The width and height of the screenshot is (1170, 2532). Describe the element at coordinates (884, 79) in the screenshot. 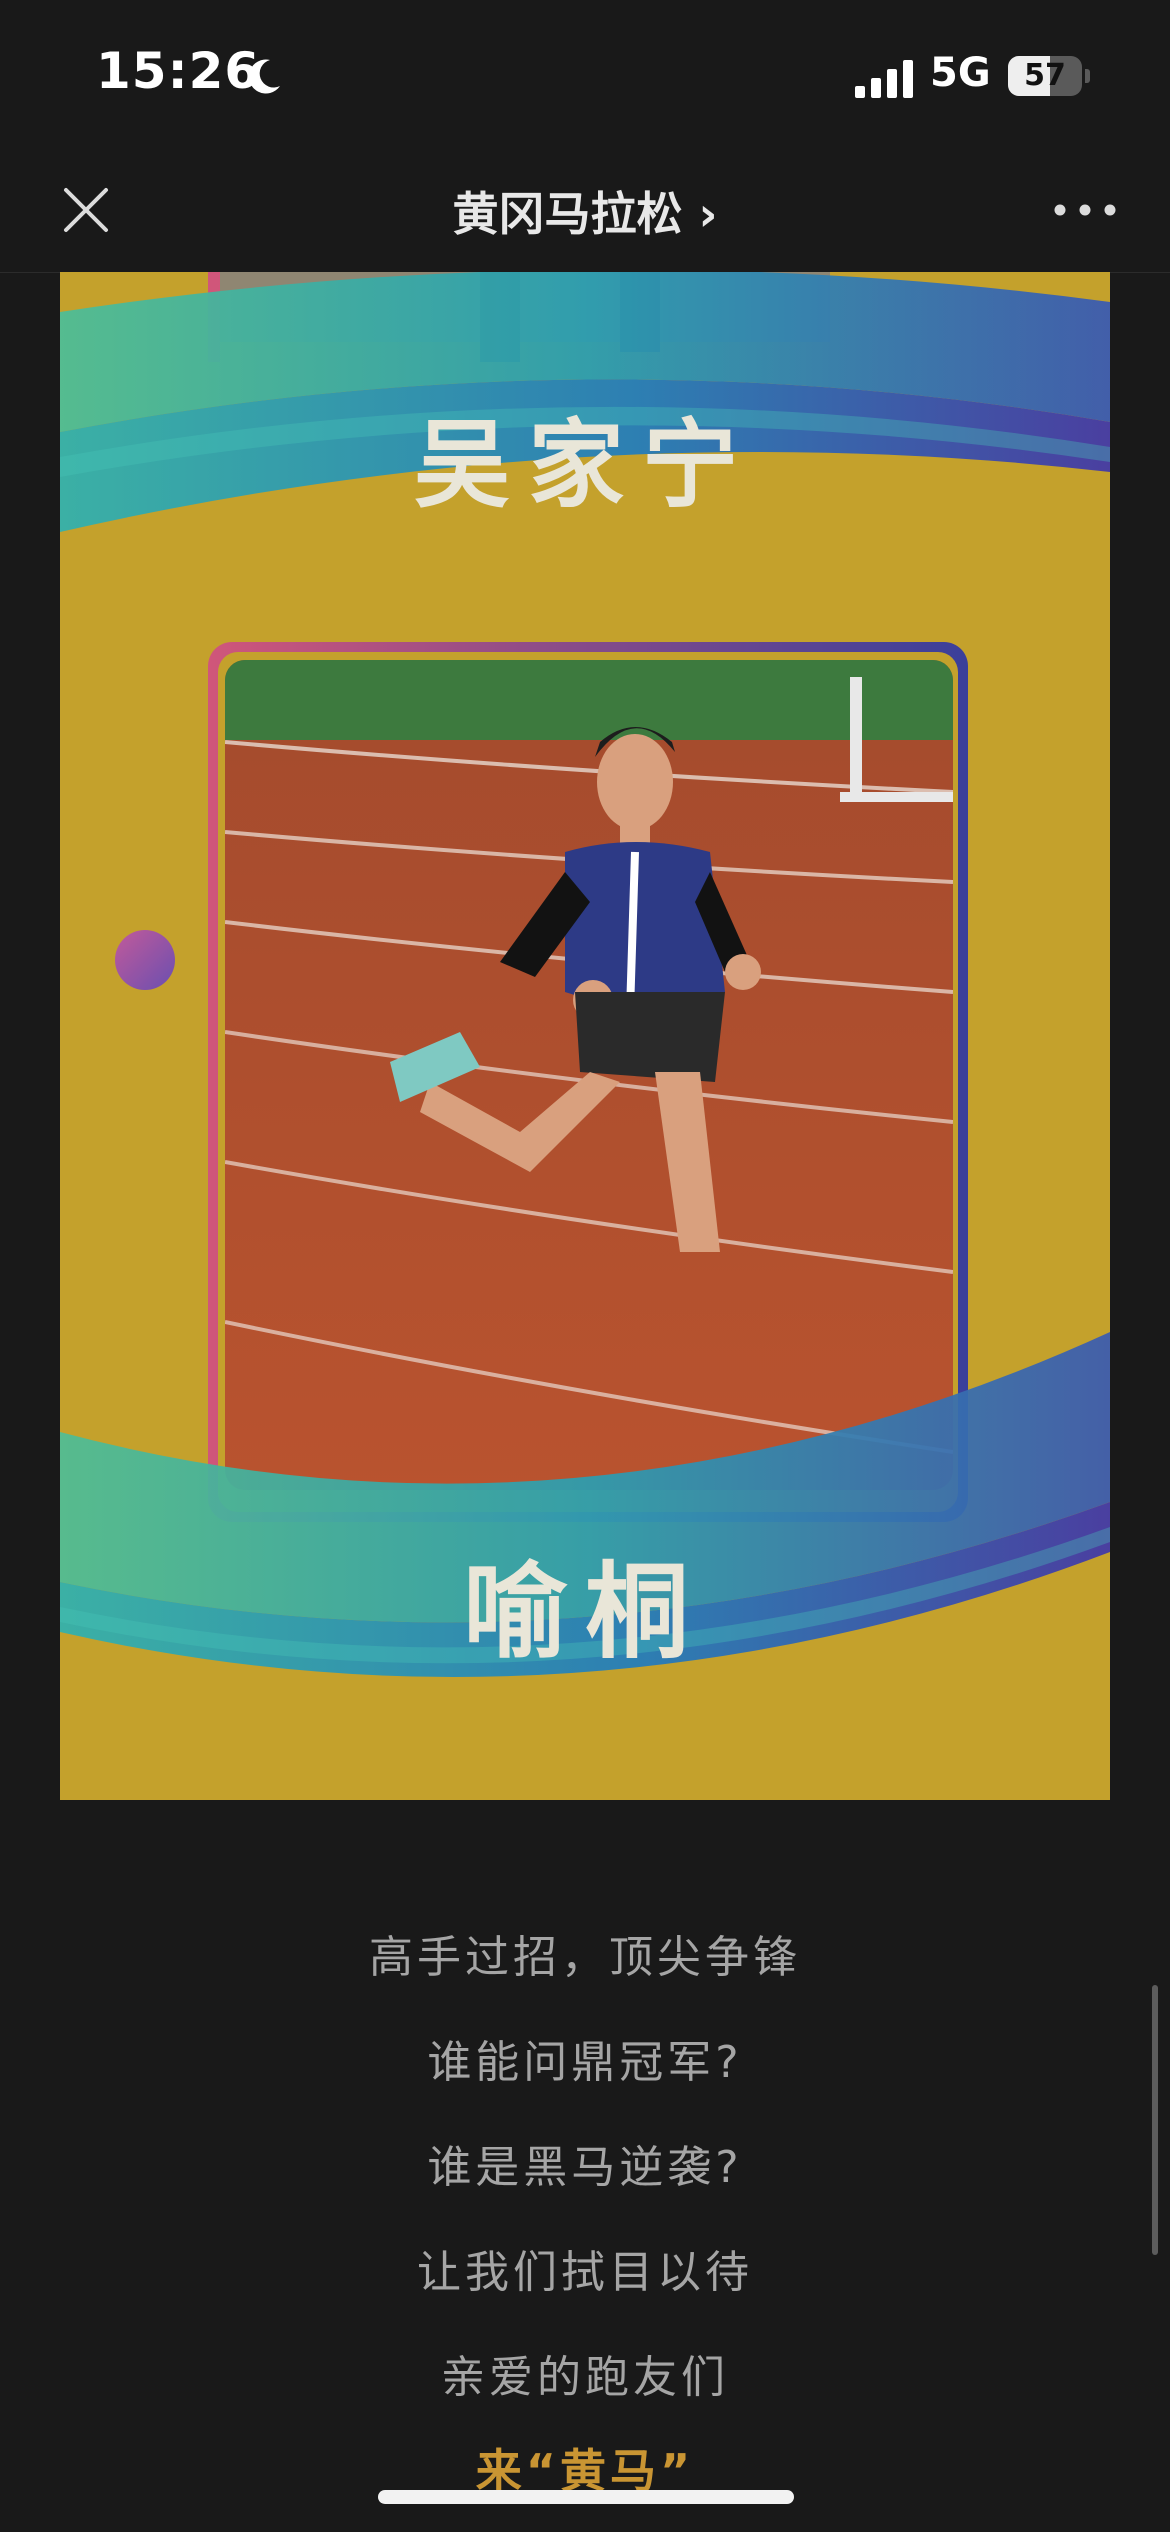

I see `cellular-signal-icon` at that location.